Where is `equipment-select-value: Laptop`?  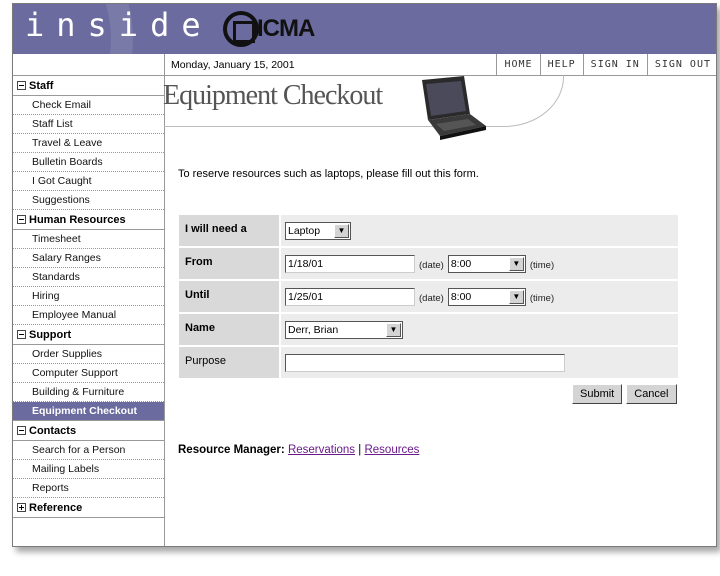 equipment-select-value: Laptop is located at coordinates (304, 230).